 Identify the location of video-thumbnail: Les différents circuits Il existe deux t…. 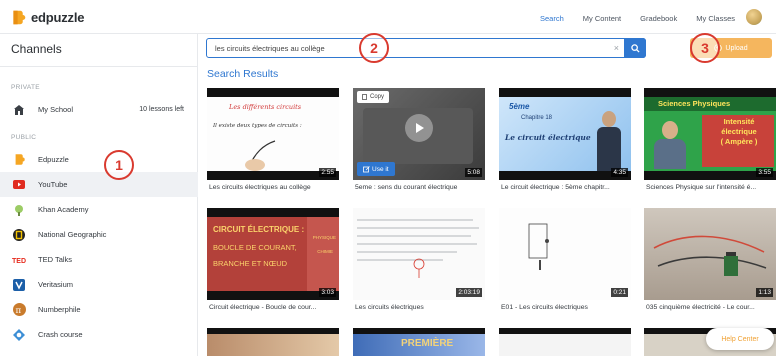
(273, 134).